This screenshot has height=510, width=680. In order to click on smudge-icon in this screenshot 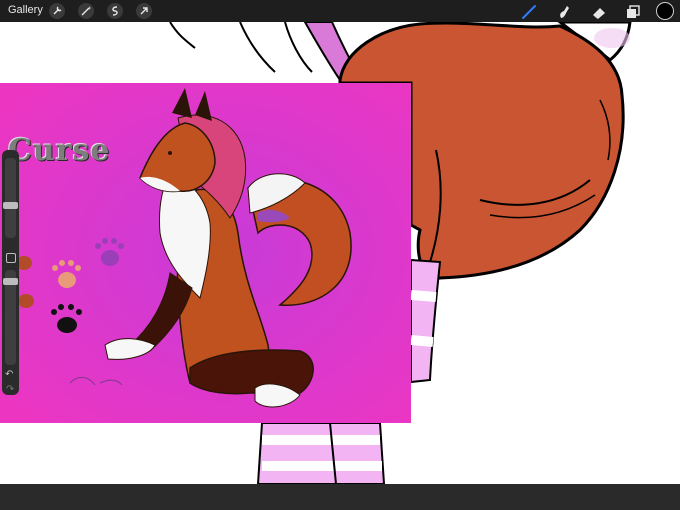, I will do `click(564, 12)`.